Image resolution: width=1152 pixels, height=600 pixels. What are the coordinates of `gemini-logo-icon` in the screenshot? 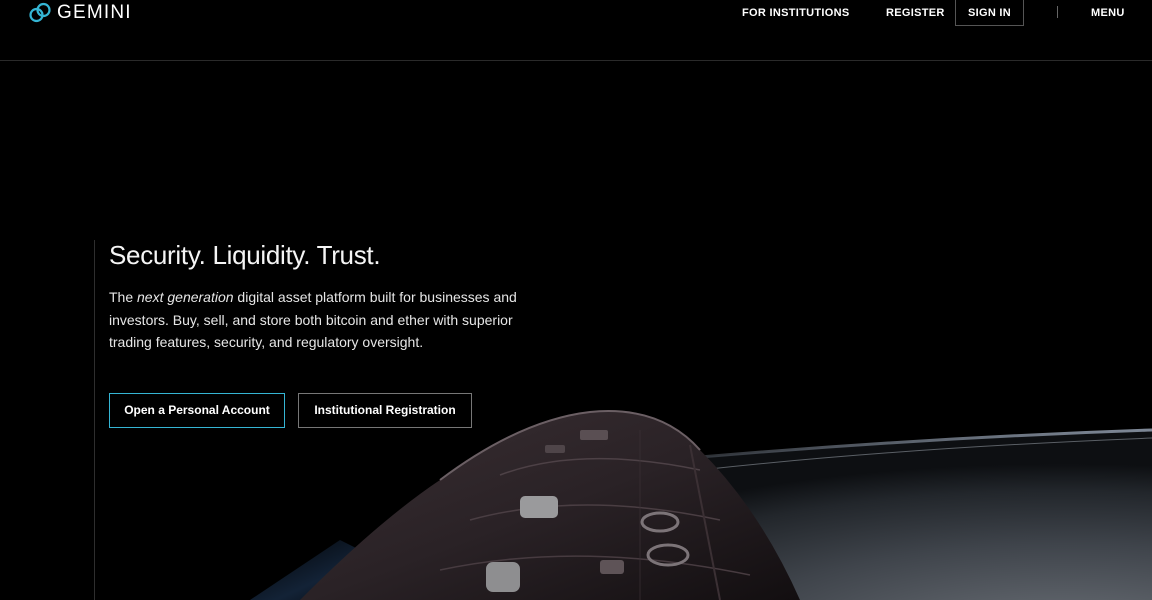 It's located at (40, 12).